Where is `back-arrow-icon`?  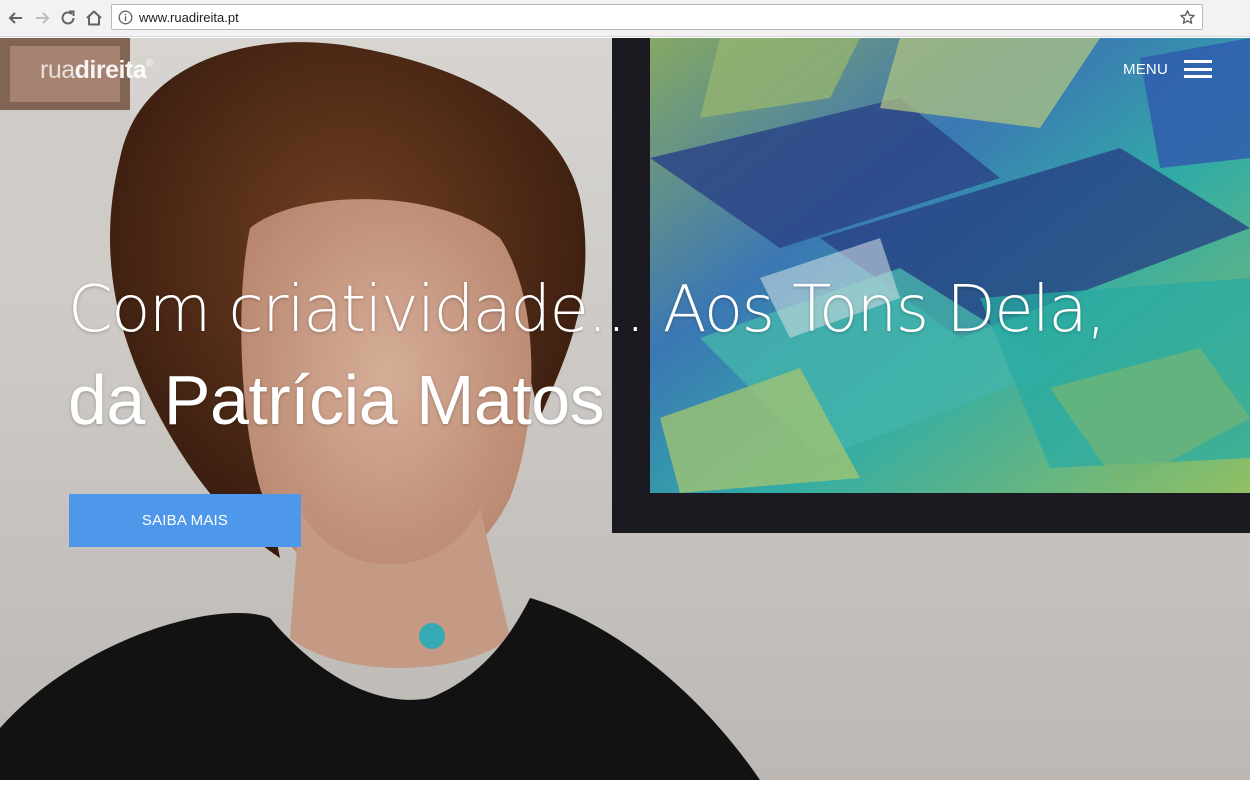
back-arrow-icon is located at coordinates (15, 18).